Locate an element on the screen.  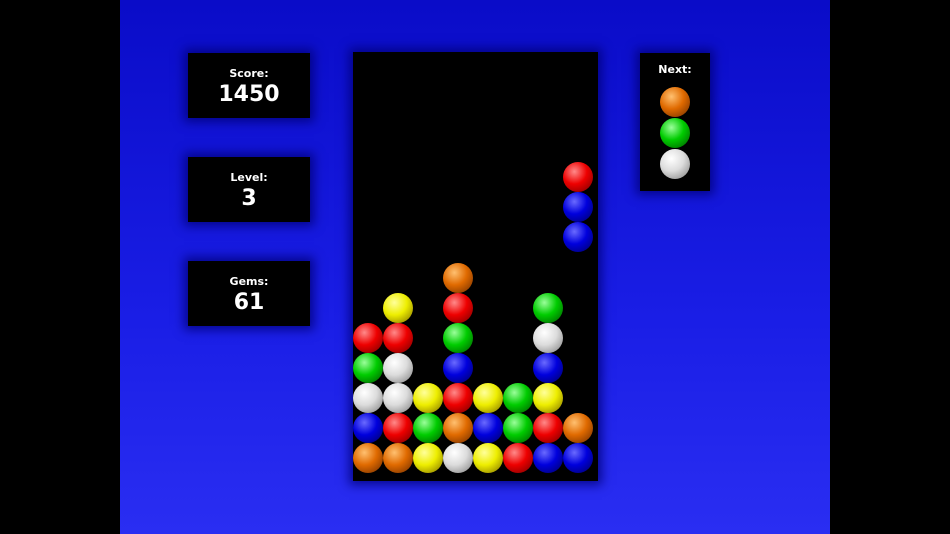
gems-panel: Gems: 61 is located at coordinates (249, 293).